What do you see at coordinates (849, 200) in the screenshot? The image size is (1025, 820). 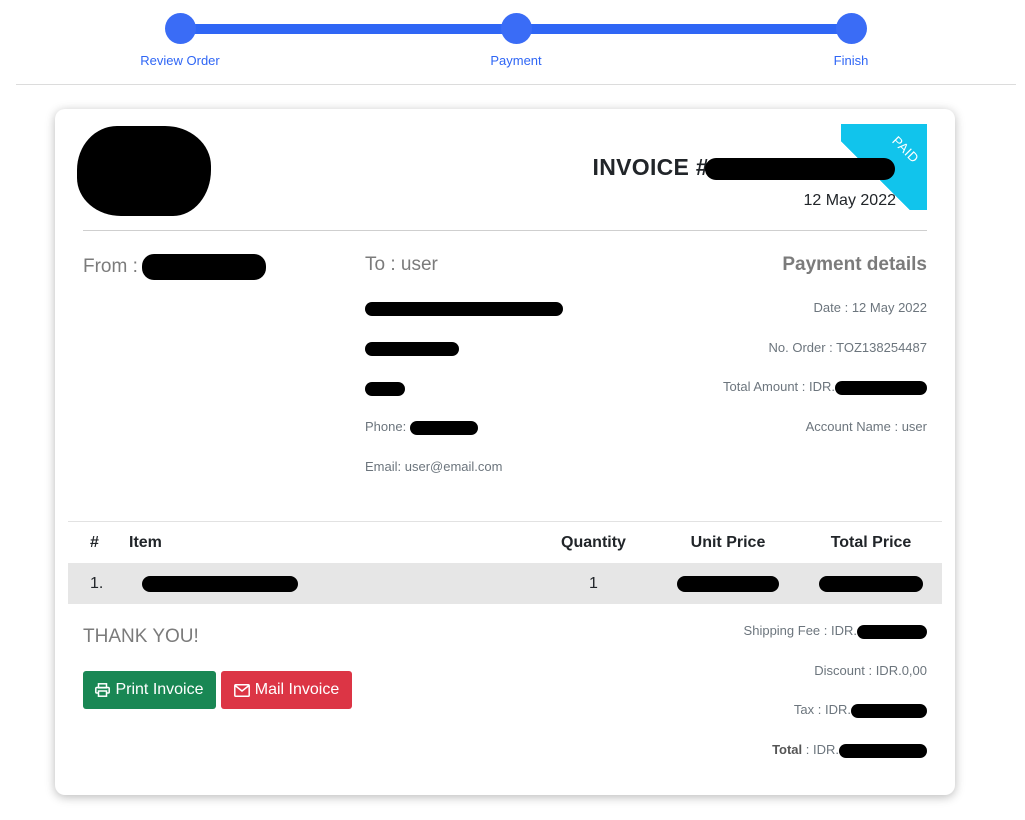 I see `invoice-date: 12 May 2022` at bounding box center [849, 200].